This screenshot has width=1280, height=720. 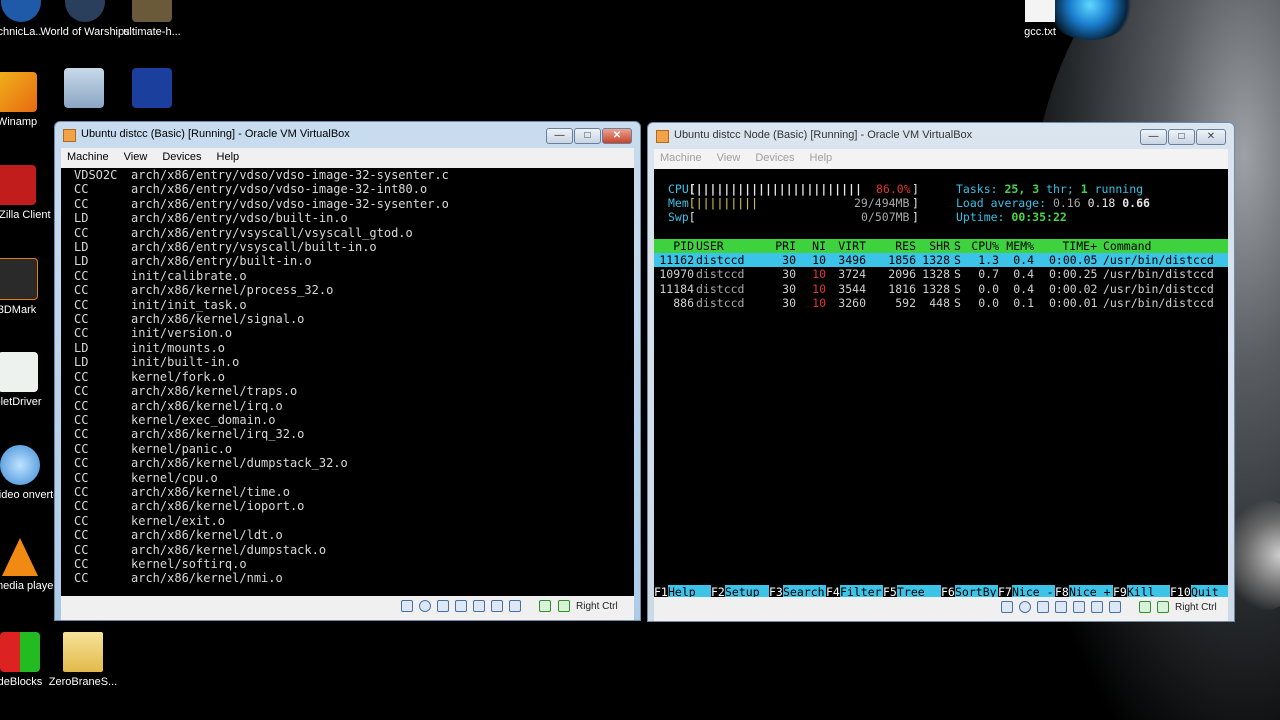 What do you see at coordinates (1023, 274) in the screenshot?
I see `process-mem: 0.4` at bounding box center [1023, 274].